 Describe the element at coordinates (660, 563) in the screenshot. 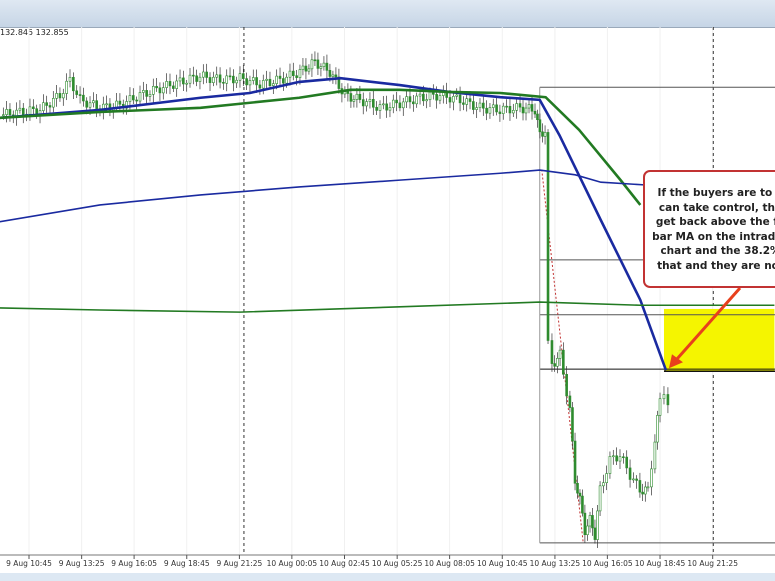

I see `x-tick-label: 10 Aug 18:45` at that location.